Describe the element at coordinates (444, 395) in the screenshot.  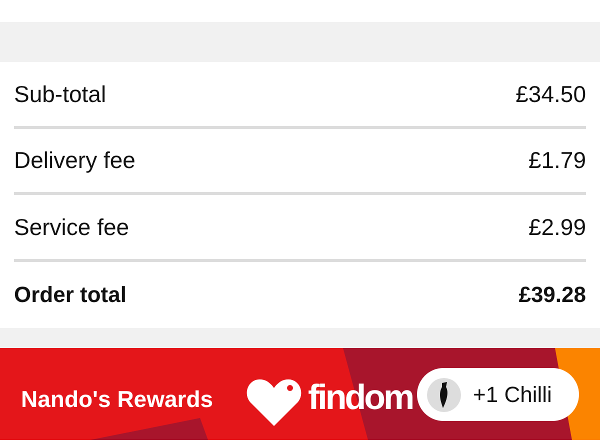
I see `chilli-icon` at that location.